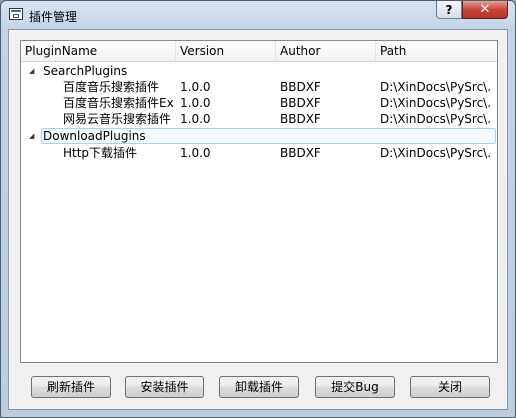  What do you see at coordinates (436, 51) in the screenshot?
I see `column-header-path: Path` at bounding box center [436, 51].